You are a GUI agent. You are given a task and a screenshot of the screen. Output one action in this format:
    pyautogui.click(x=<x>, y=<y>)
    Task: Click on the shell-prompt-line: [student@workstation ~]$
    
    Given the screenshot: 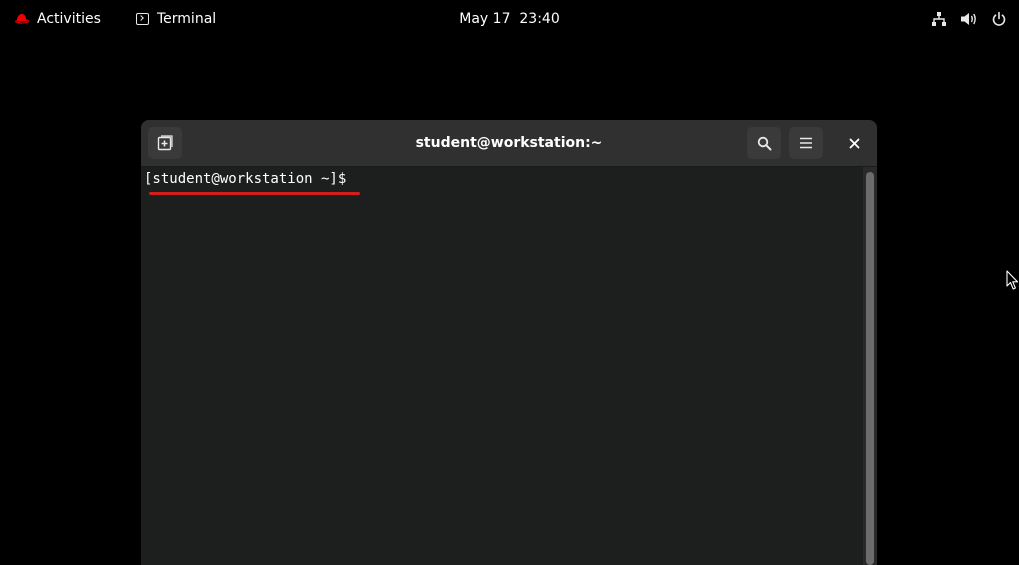 What is the action you would take?
    pyautogui.click(x=250, y=179)
    